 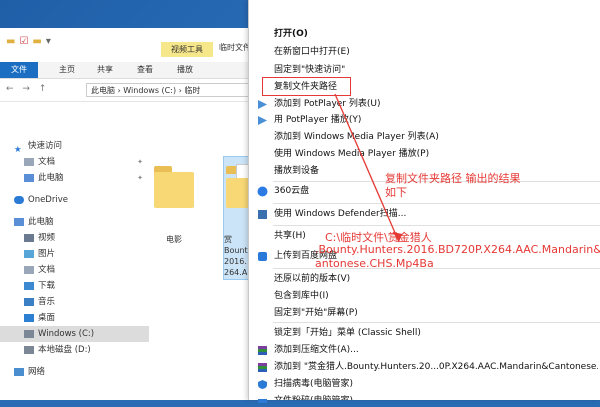 What do you see at coordinates (129, 45) in the screenshot?
I see `title-bar: ▬ ☑ ▬ ▾ 视频工具 临时文件` at bounding box center [129, 45].